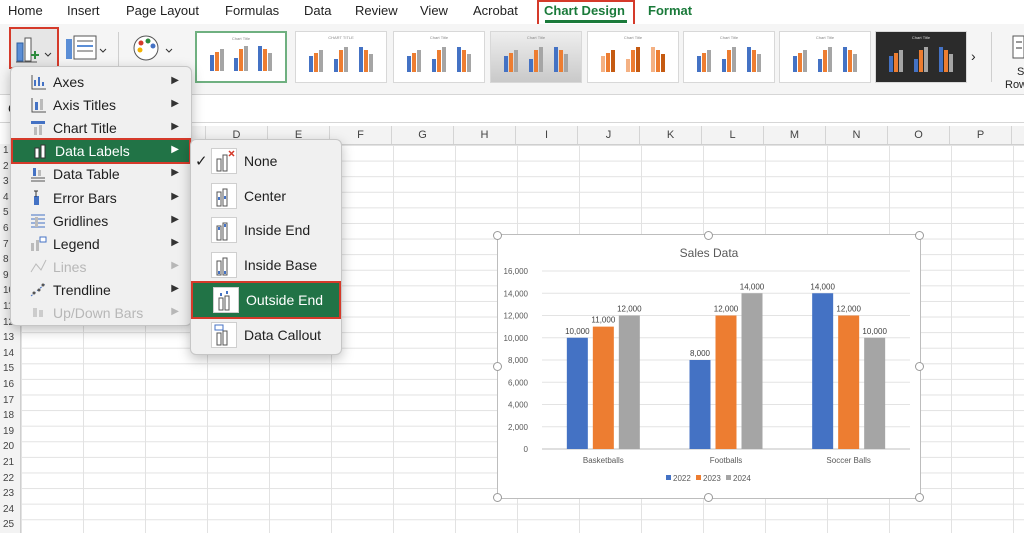 This screenshot has height=533, width=1024. I want to click on data-labels-option-inside-end: Inside End, so click(266, 230).